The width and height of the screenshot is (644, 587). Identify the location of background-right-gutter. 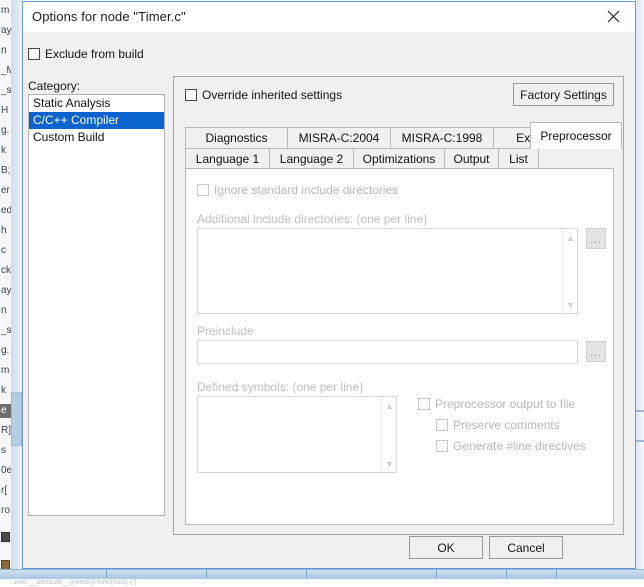
(640, 284).